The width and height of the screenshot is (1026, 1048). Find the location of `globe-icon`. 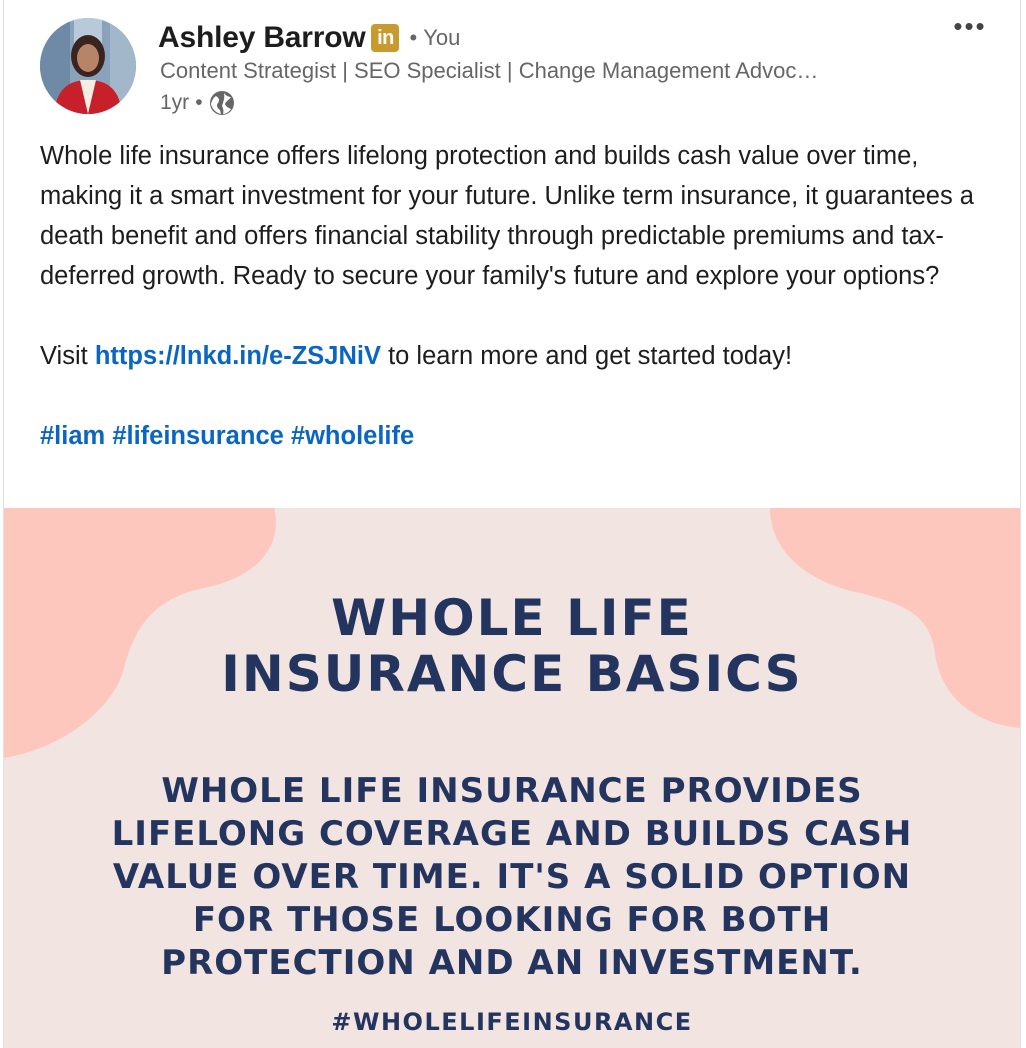

globe-icon is located at coordinates (222, 103).